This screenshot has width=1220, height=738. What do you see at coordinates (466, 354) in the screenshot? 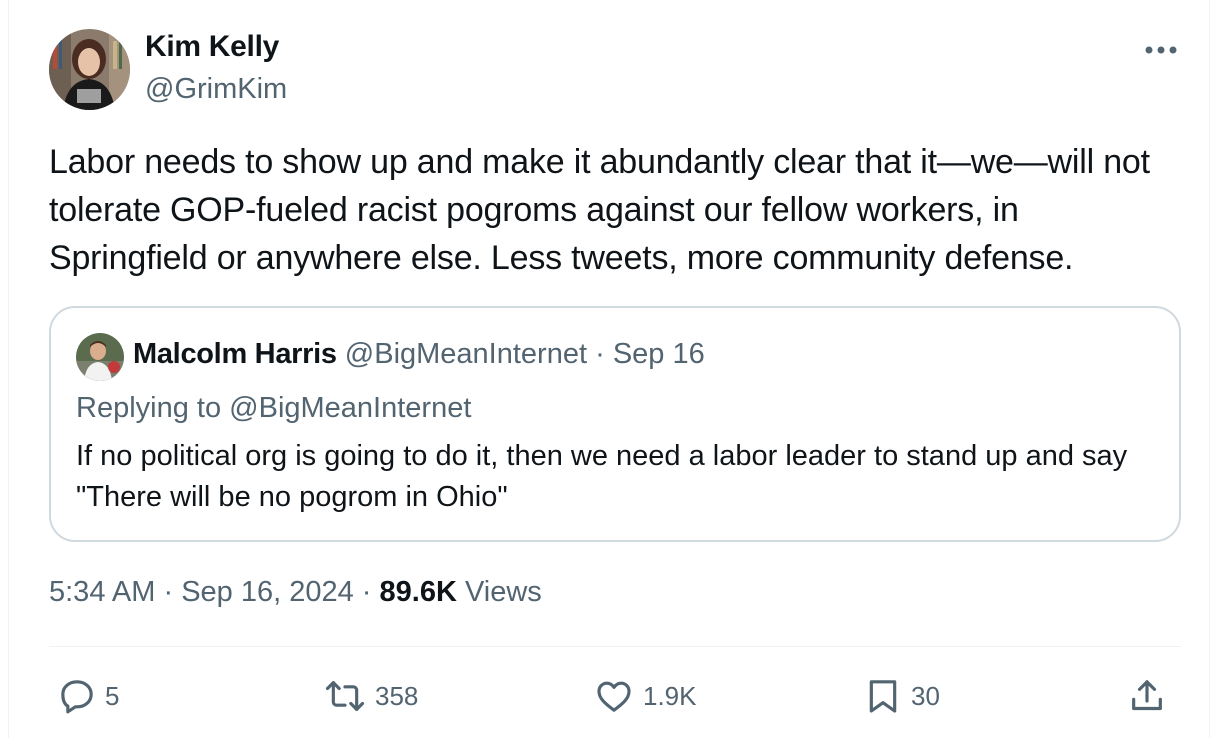
I see `quoted-handle: @BigMeanInternet` at bounding box center [466, 354].